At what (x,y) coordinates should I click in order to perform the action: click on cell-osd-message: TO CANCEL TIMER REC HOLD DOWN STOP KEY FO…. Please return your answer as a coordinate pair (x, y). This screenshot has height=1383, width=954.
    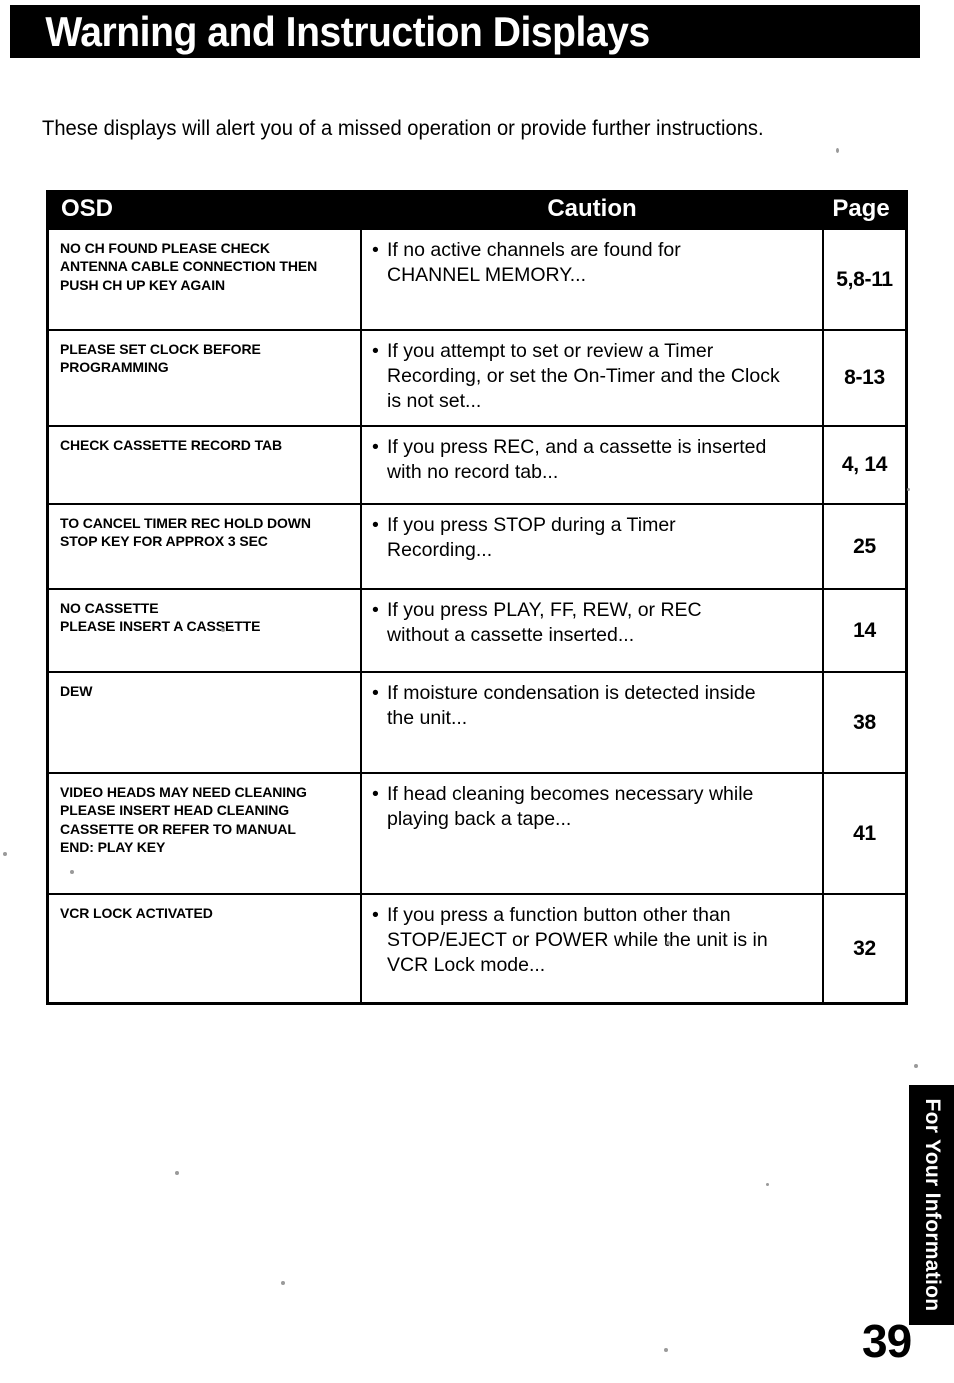
    Looking at the image, I should click on (205, 546).